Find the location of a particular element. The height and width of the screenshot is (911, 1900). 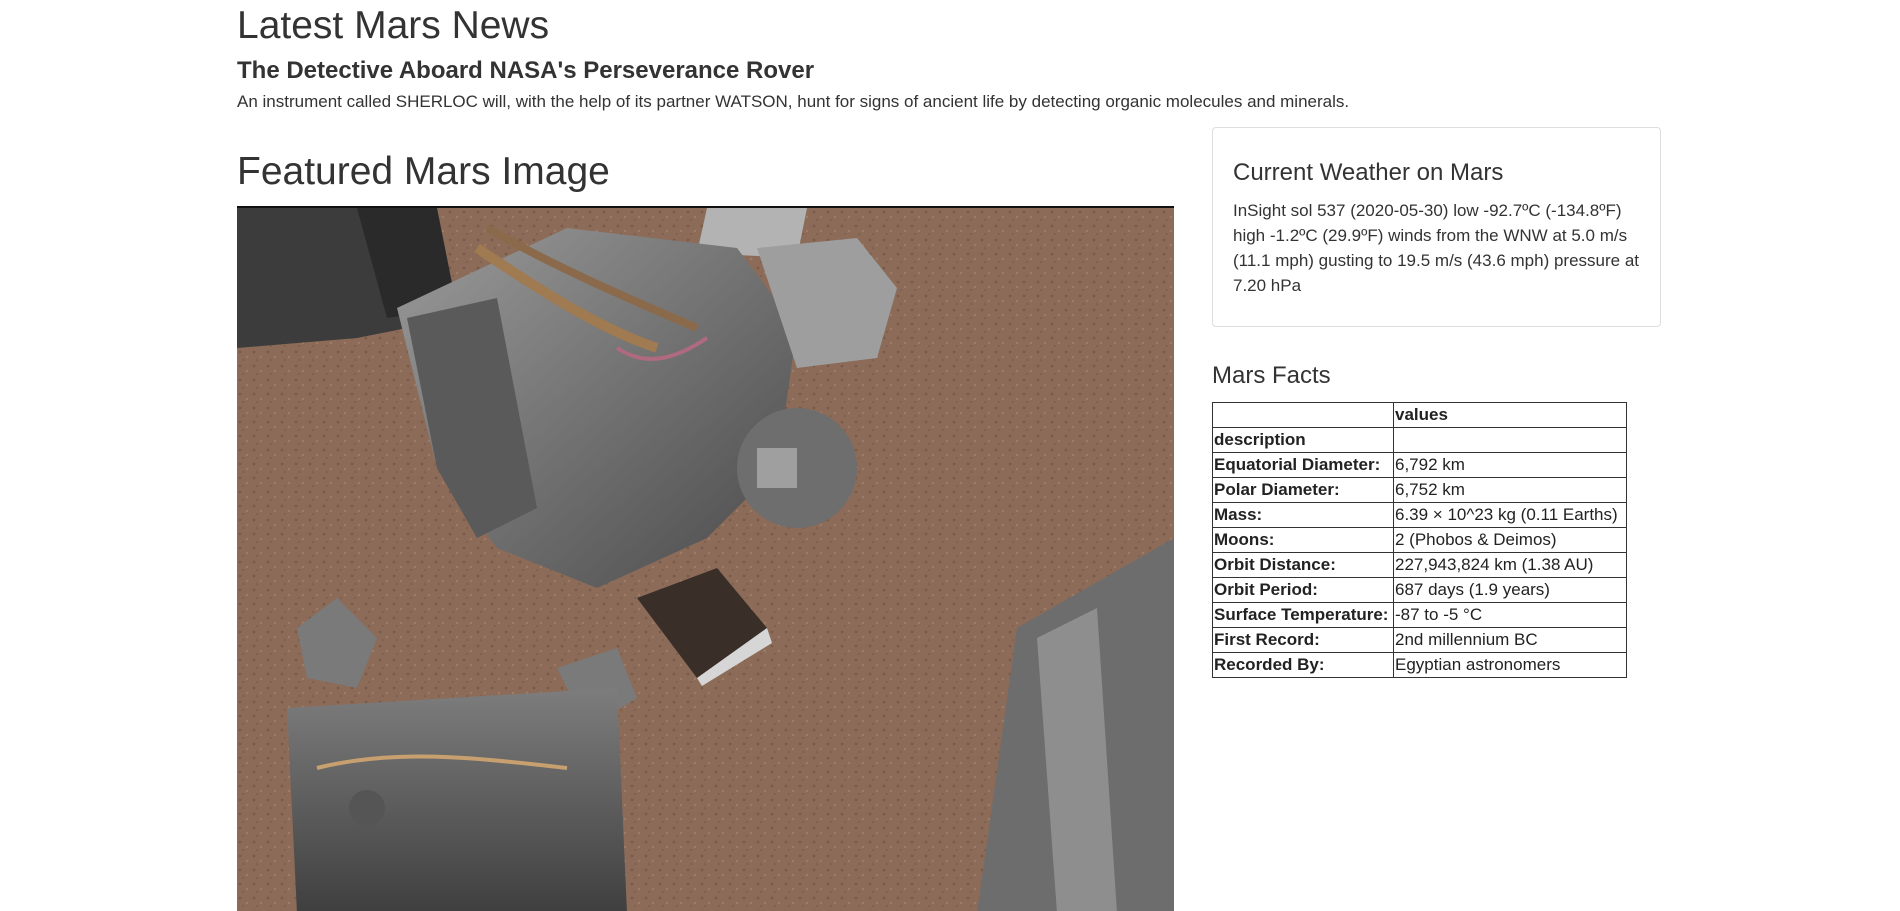

fact-value: 2nd millennium BC is located at coordinates (1510, 640).